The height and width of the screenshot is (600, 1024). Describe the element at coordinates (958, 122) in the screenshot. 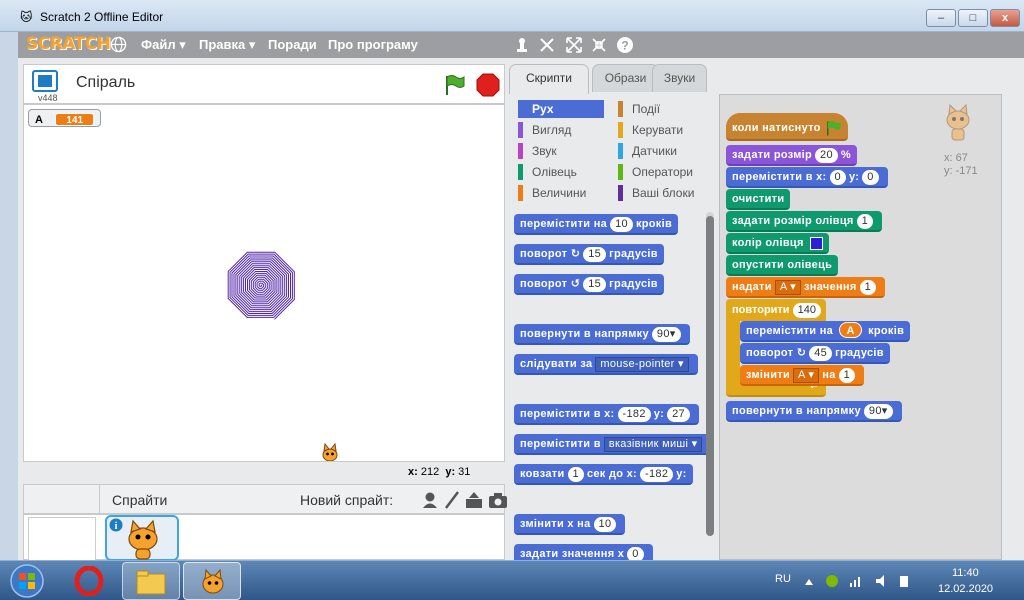

I see `cat-sprite-watermark-icon` at that location.